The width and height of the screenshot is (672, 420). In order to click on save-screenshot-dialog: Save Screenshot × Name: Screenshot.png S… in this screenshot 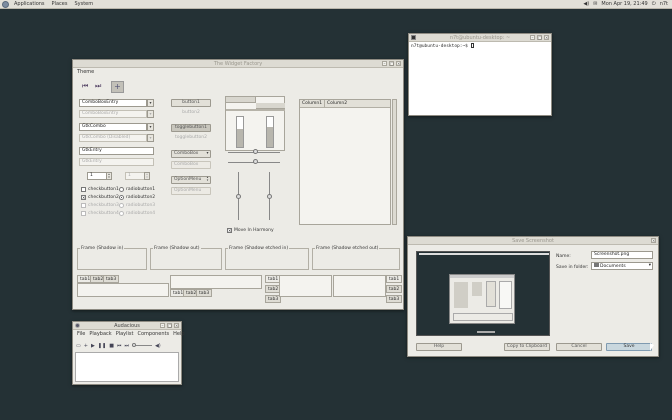, I will do `click(533, 296)`.